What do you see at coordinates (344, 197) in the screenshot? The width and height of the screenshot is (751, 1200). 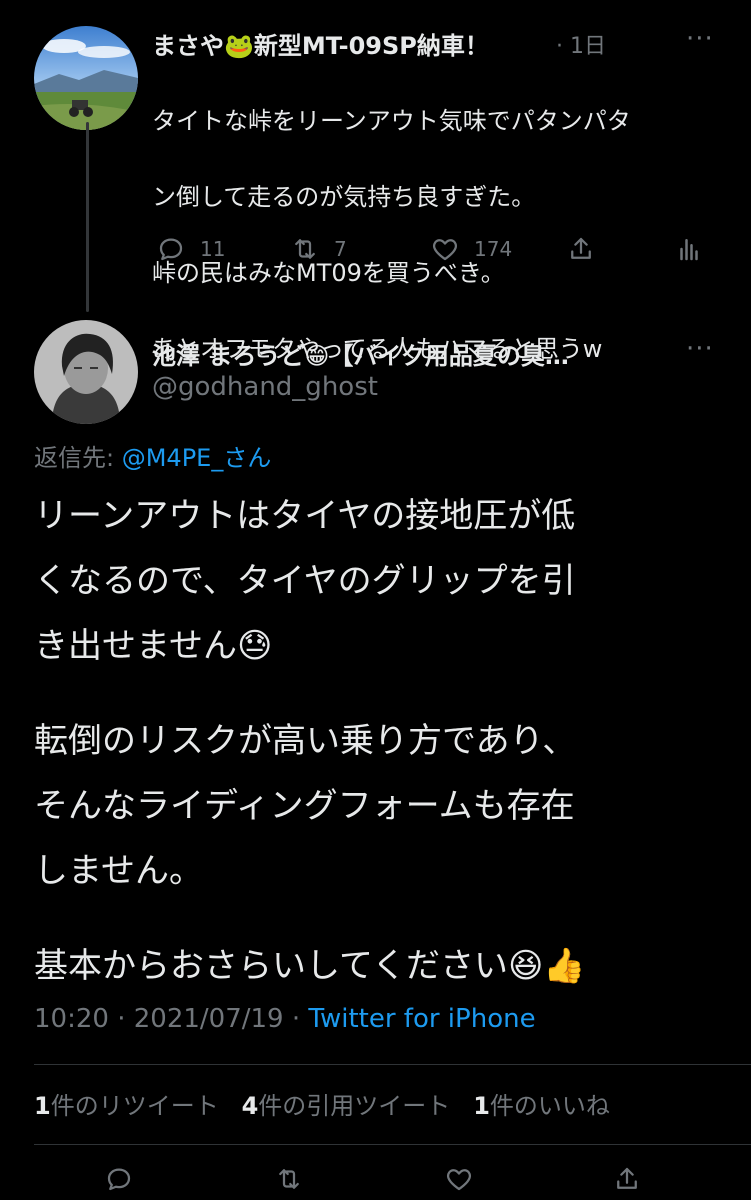 I see `quoted-body-line: ン倒して走るのが気持ち良すぎた。` at bounding box center [344, 197].